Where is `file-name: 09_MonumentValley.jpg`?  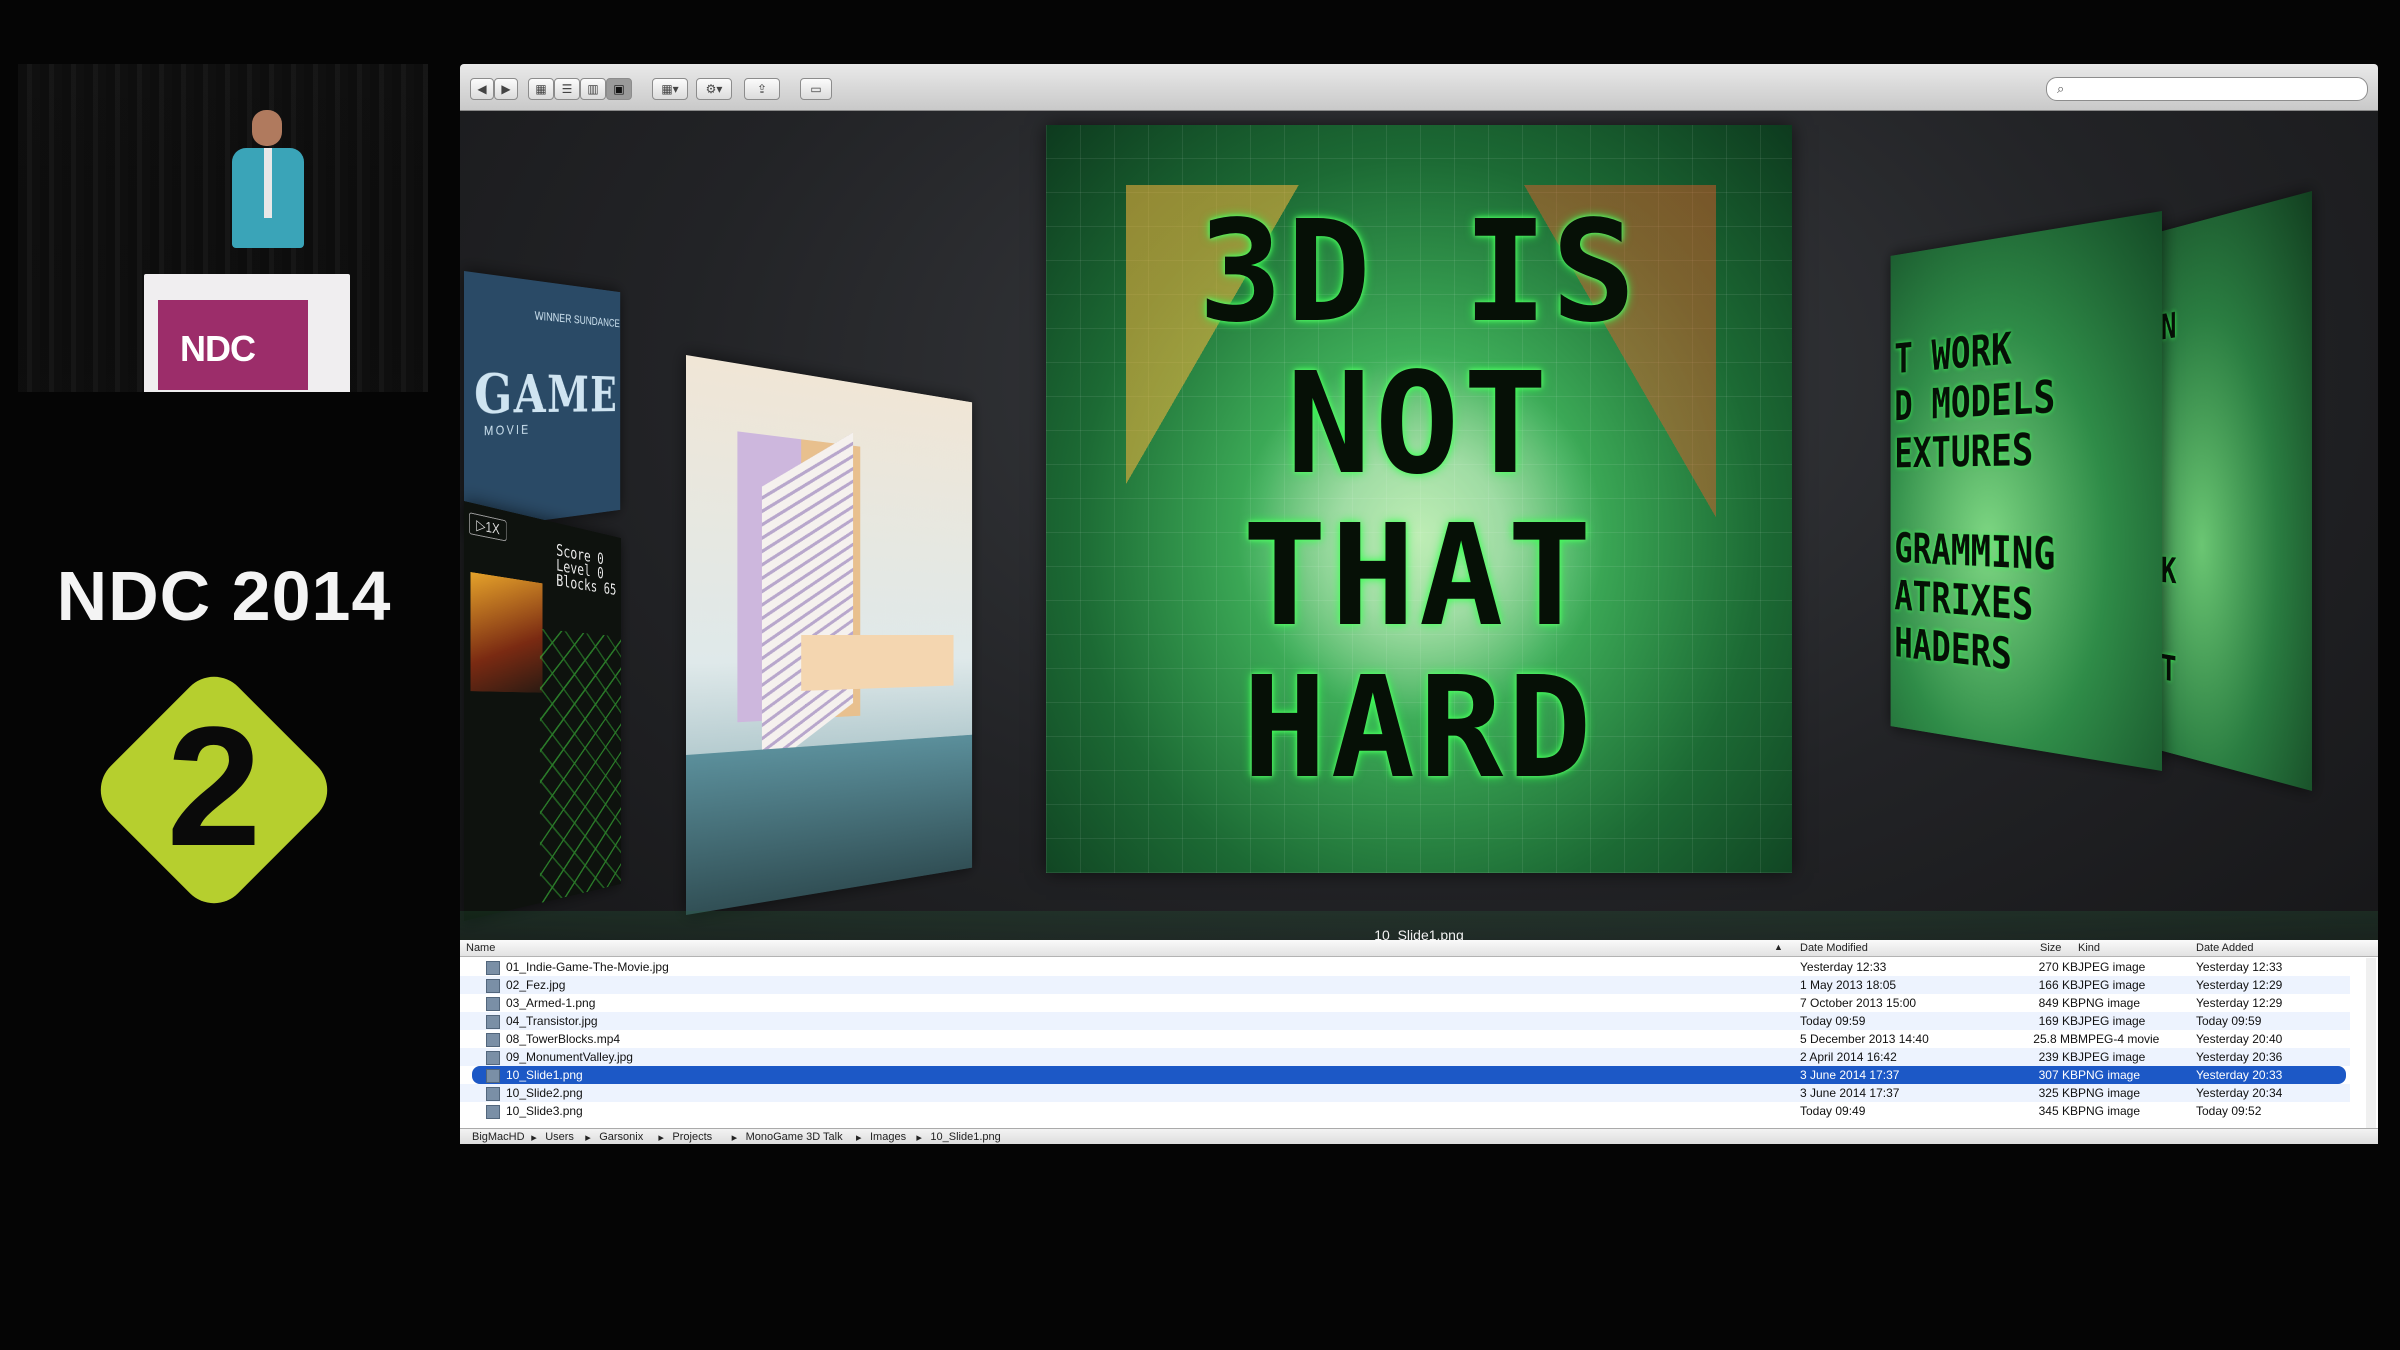 file-name: 09_MonumentValley.jpg is located at coordinates (569, 1057).